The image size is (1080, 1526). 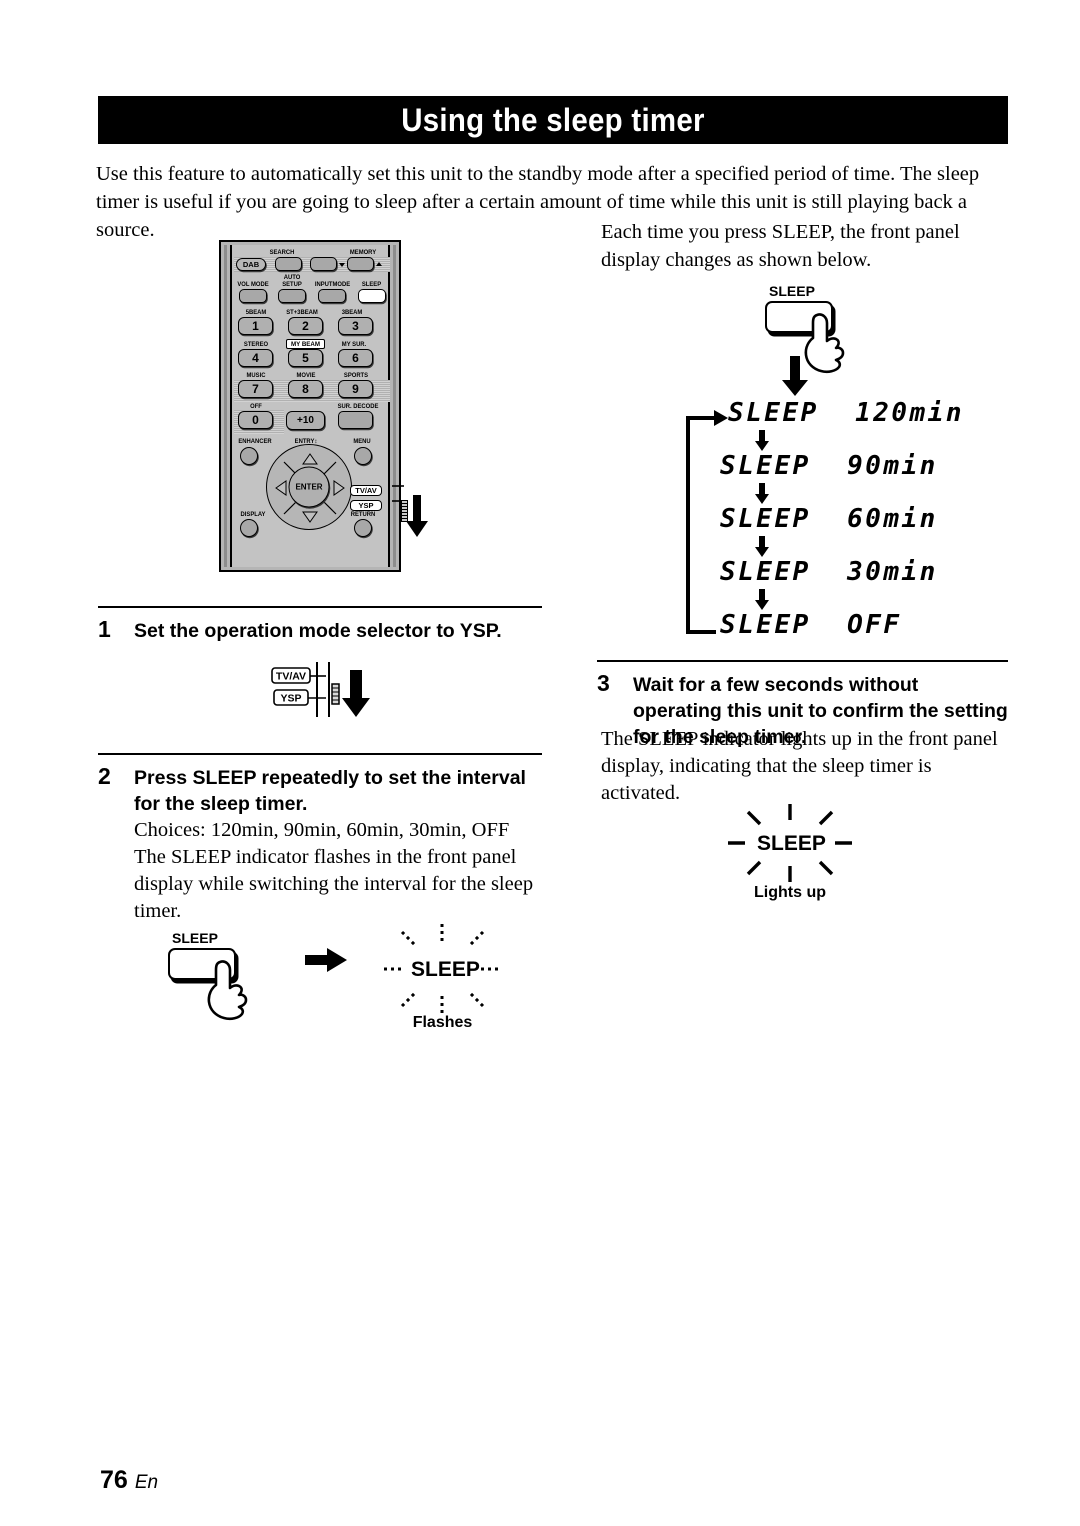 I want to click on label-sur-decode: SUR. DECODE, so click(x=358, y=406).